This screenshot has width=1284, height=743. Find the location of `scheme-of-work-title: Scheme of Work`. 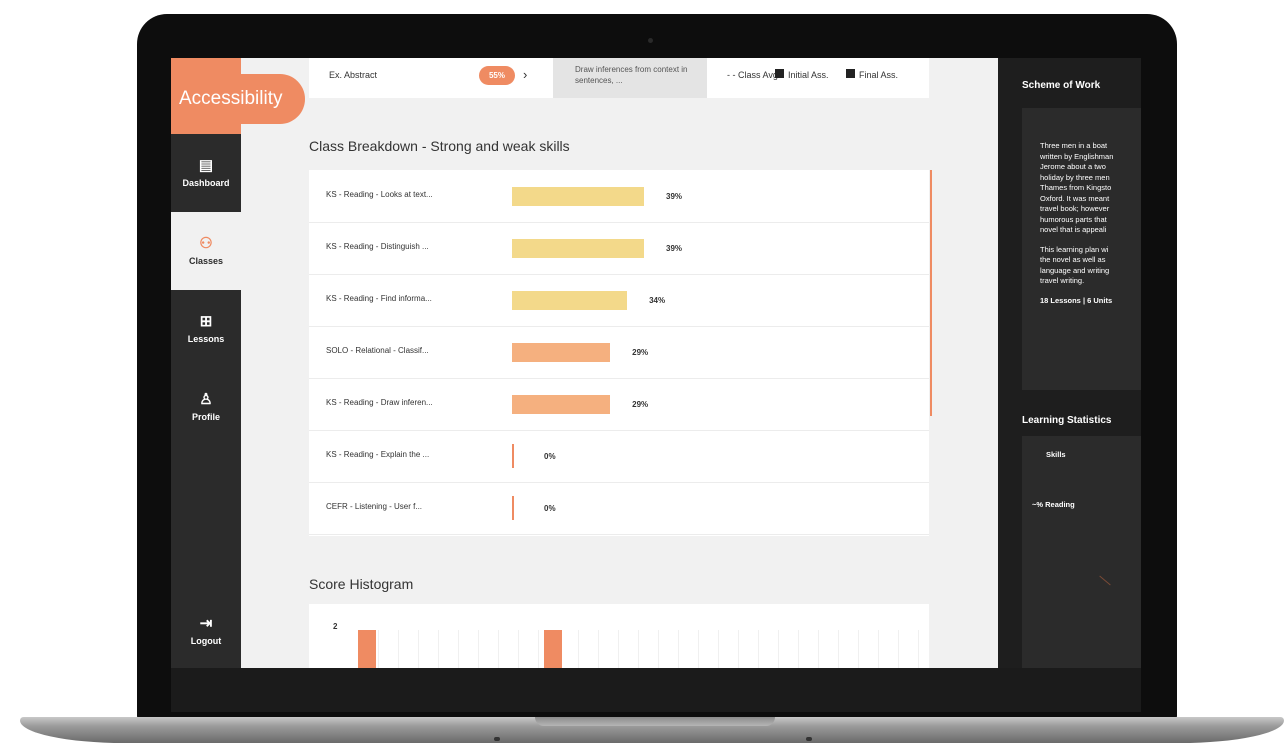

scheme-of-work-title: Scheme of Work is located at coordinates (1061, 85).